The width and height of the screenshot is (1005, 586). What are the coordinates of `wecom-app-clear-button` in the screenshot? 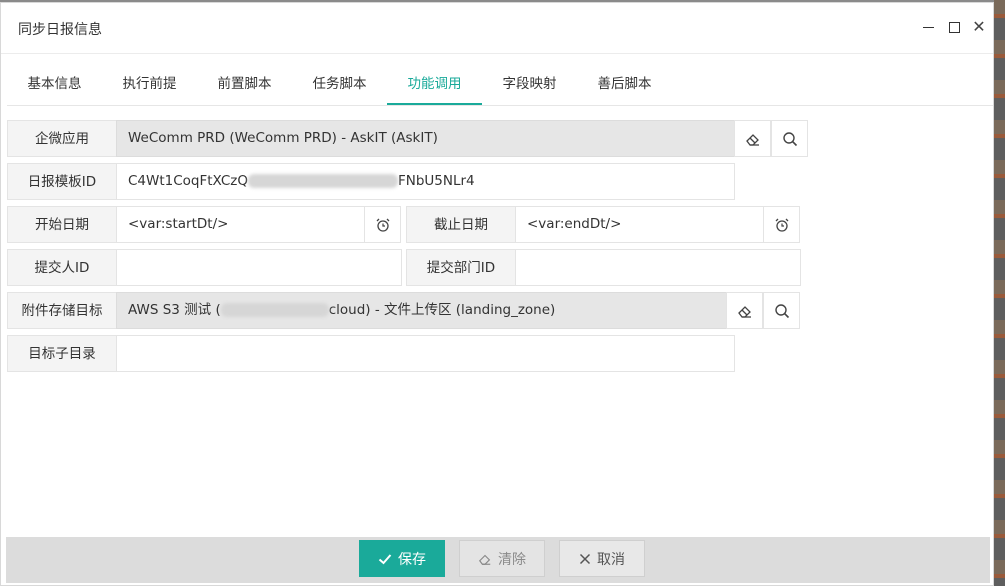 It's located at (752, 138).